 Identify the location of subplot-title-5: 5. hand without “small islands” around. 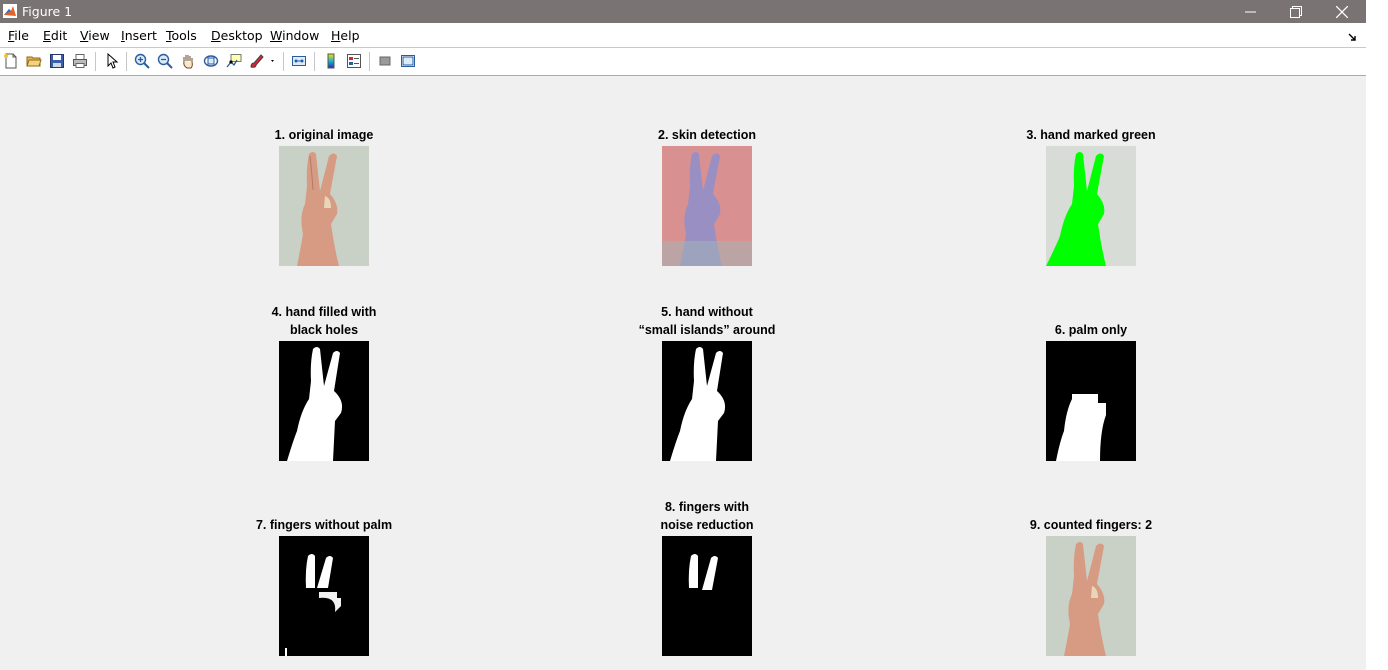
(707, 321).